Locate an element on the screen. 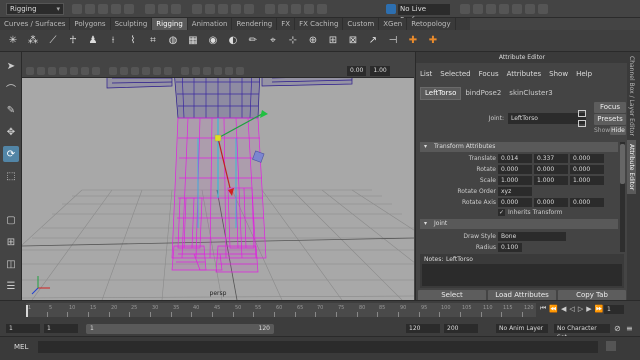  side-tab-channel-box: Channel Box / Layer Editor is located at coordinates (631, 96).